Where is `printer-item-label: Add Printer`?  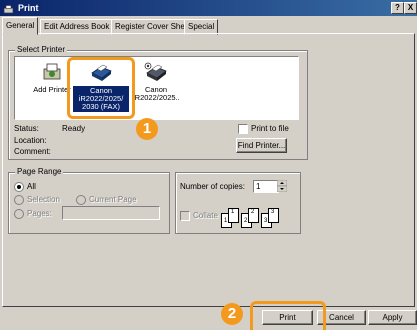
printer-item-label: Add Printer is located at coordinates (52, 89).